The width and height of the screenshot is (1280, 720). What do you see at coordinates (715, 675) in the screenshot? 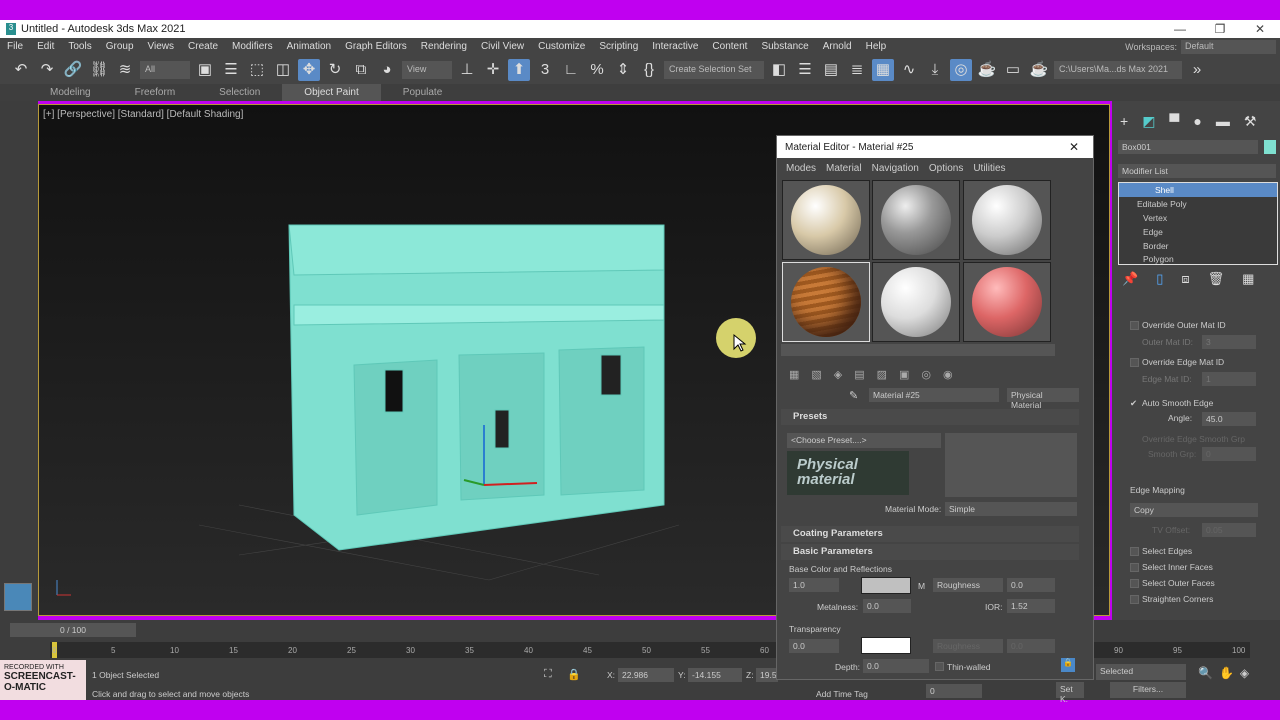
I see `y-coordinate: -14.155` at bounding box center [715, 675].